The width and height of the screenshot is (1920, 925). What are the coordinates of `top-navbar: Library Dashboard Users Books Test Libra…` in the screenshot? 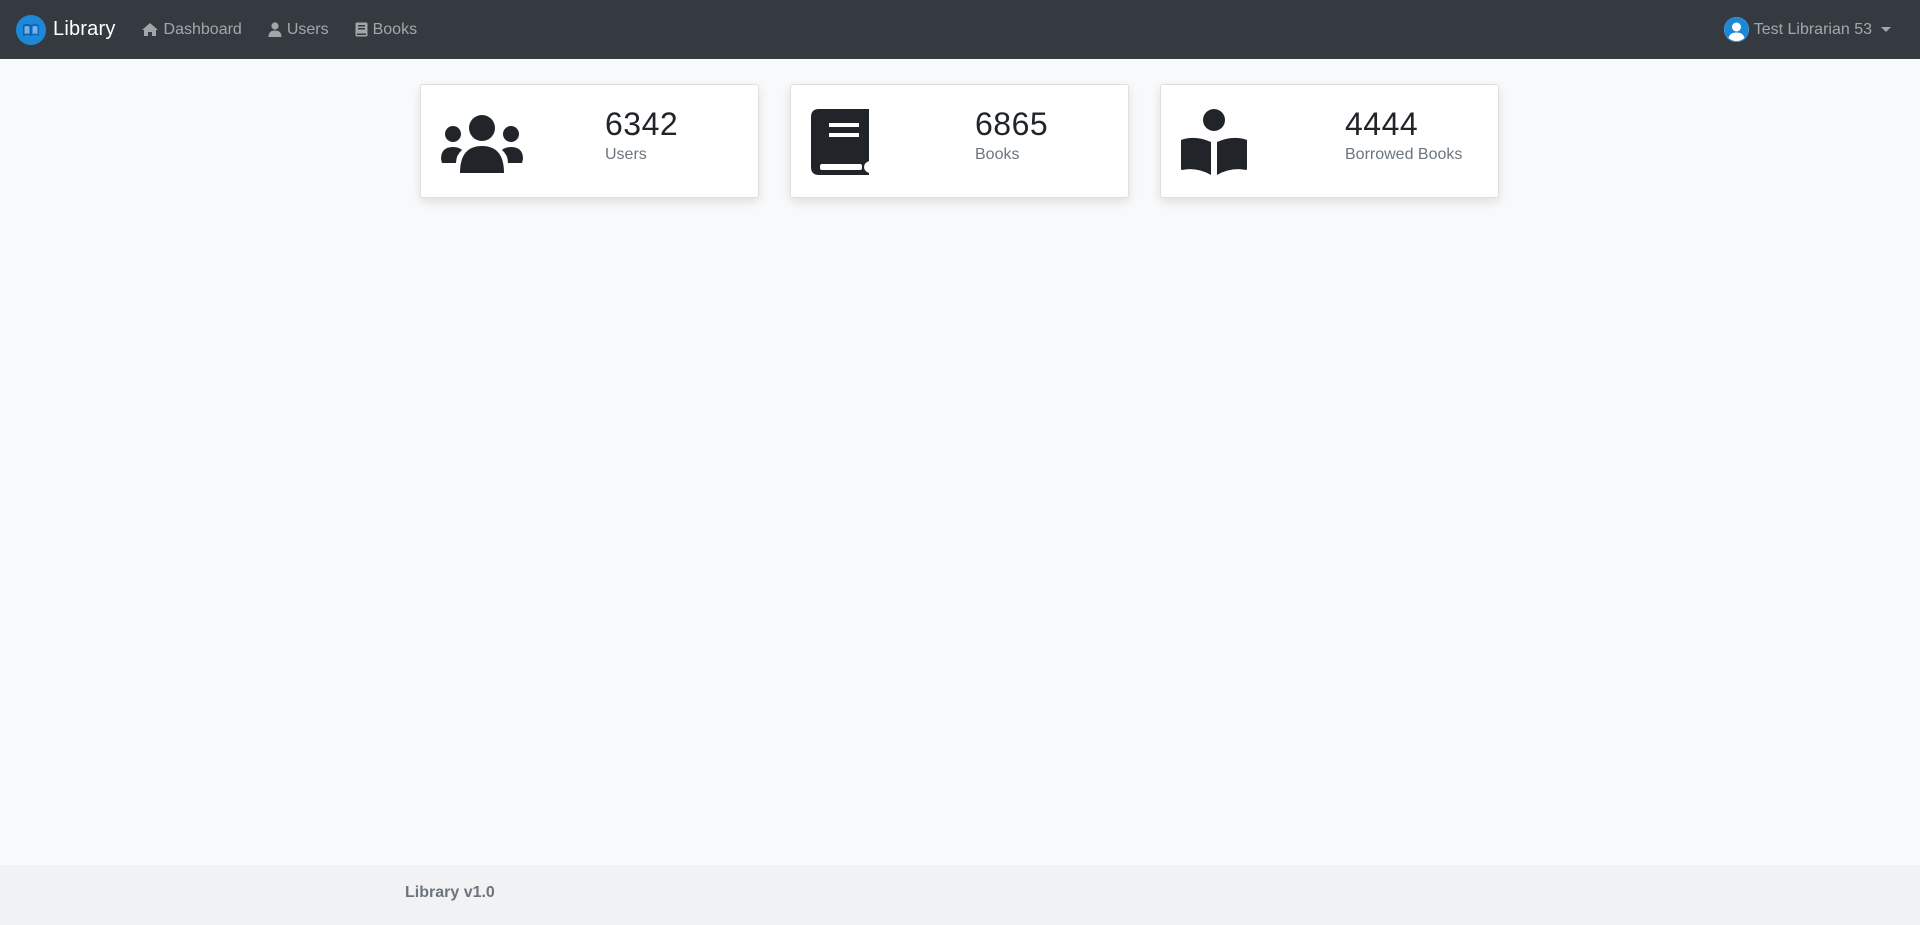 It's located at (960, 29).